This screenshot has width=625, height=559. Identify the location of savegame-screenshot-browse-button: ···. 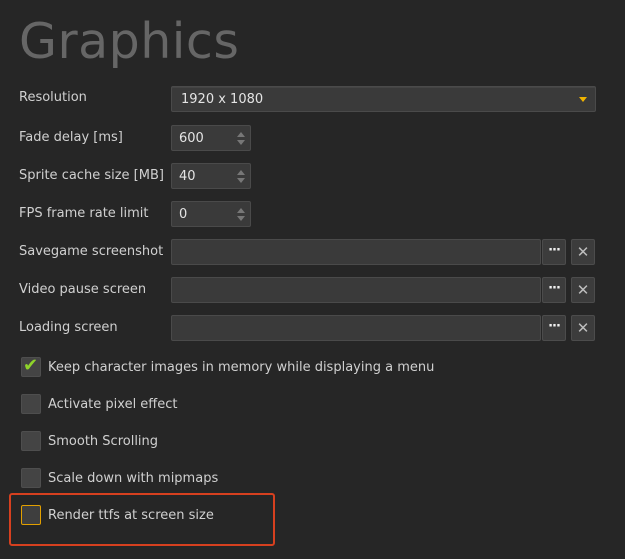
(554, 252).